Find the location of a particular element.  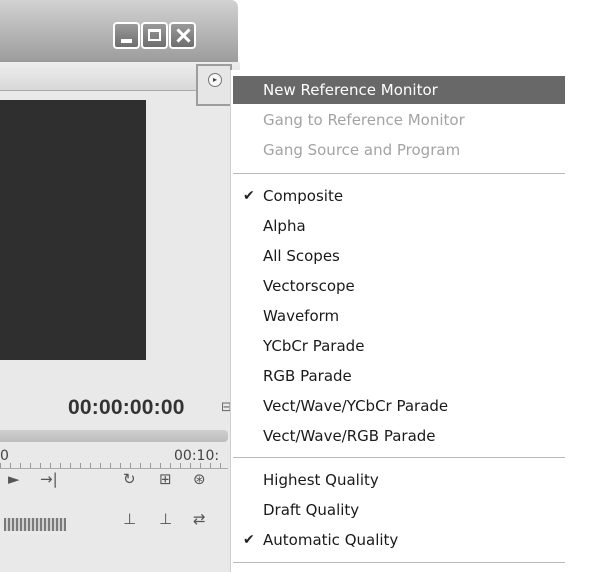

menu-item-vectorscope: Vectorscope is located at coordinates (399, 286).